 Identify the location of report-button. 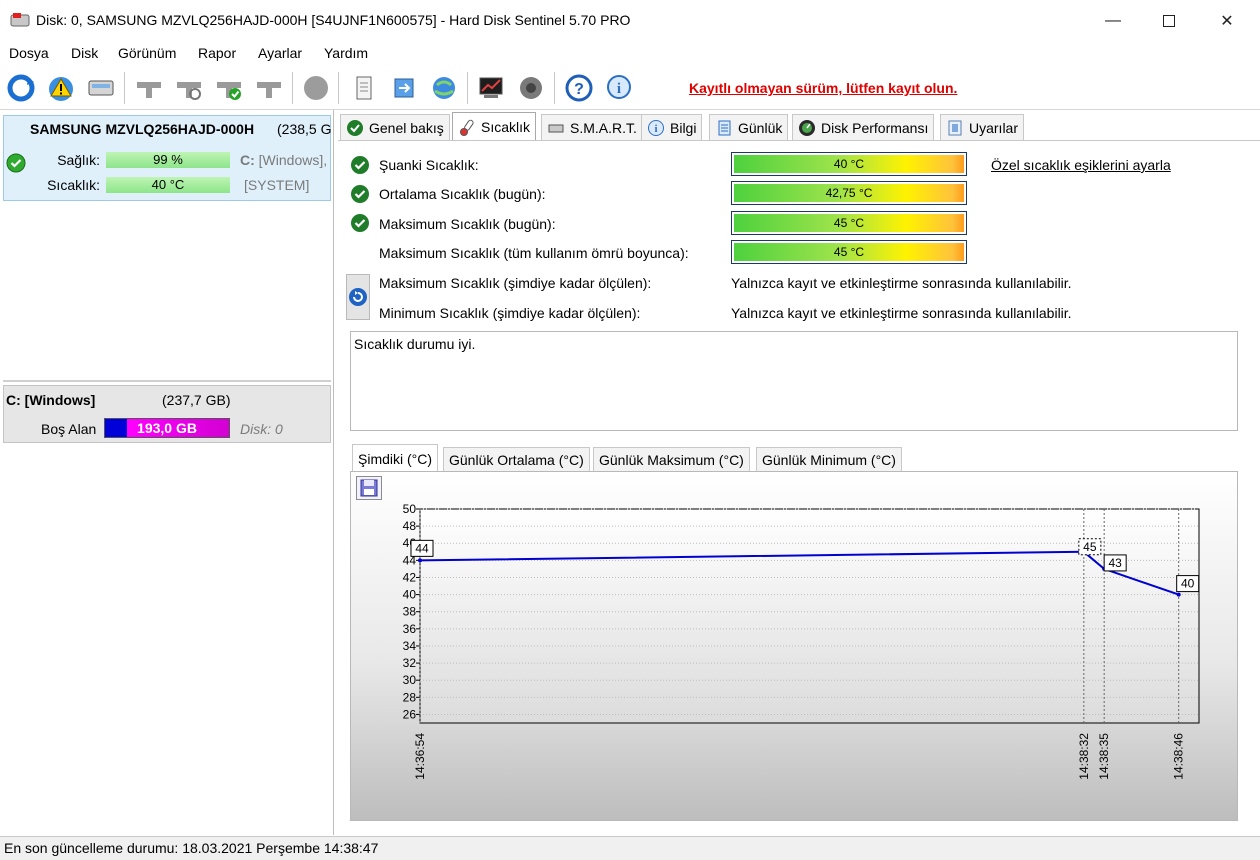
(364, 88).